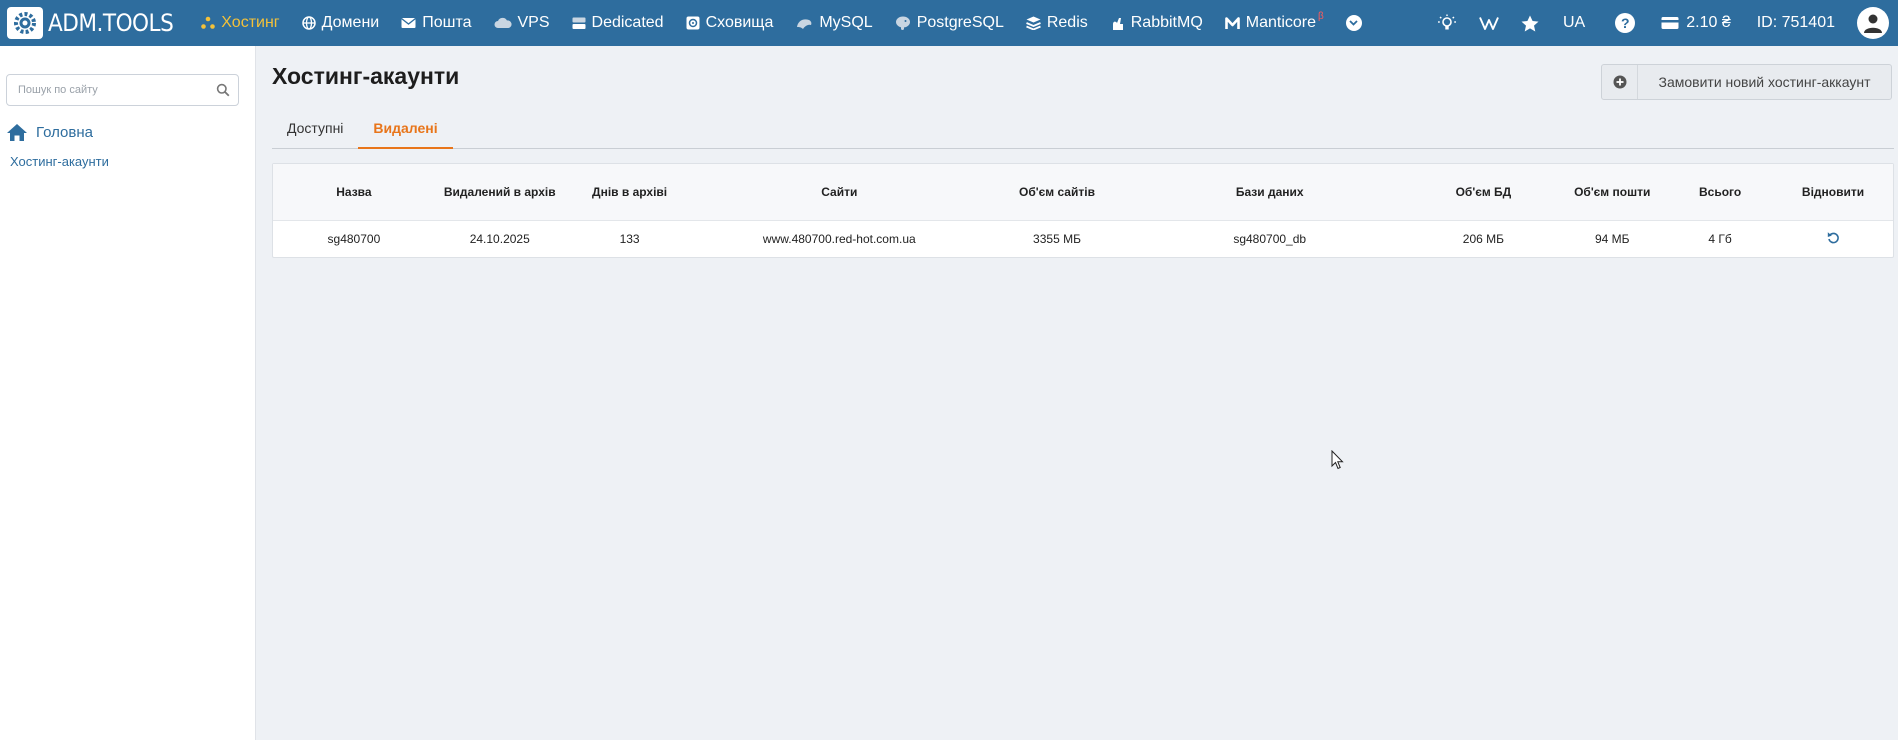 The height and width of the screenshot is (740, 1898). I want to click on nav-item-label: Сховища, so click(739, 22).